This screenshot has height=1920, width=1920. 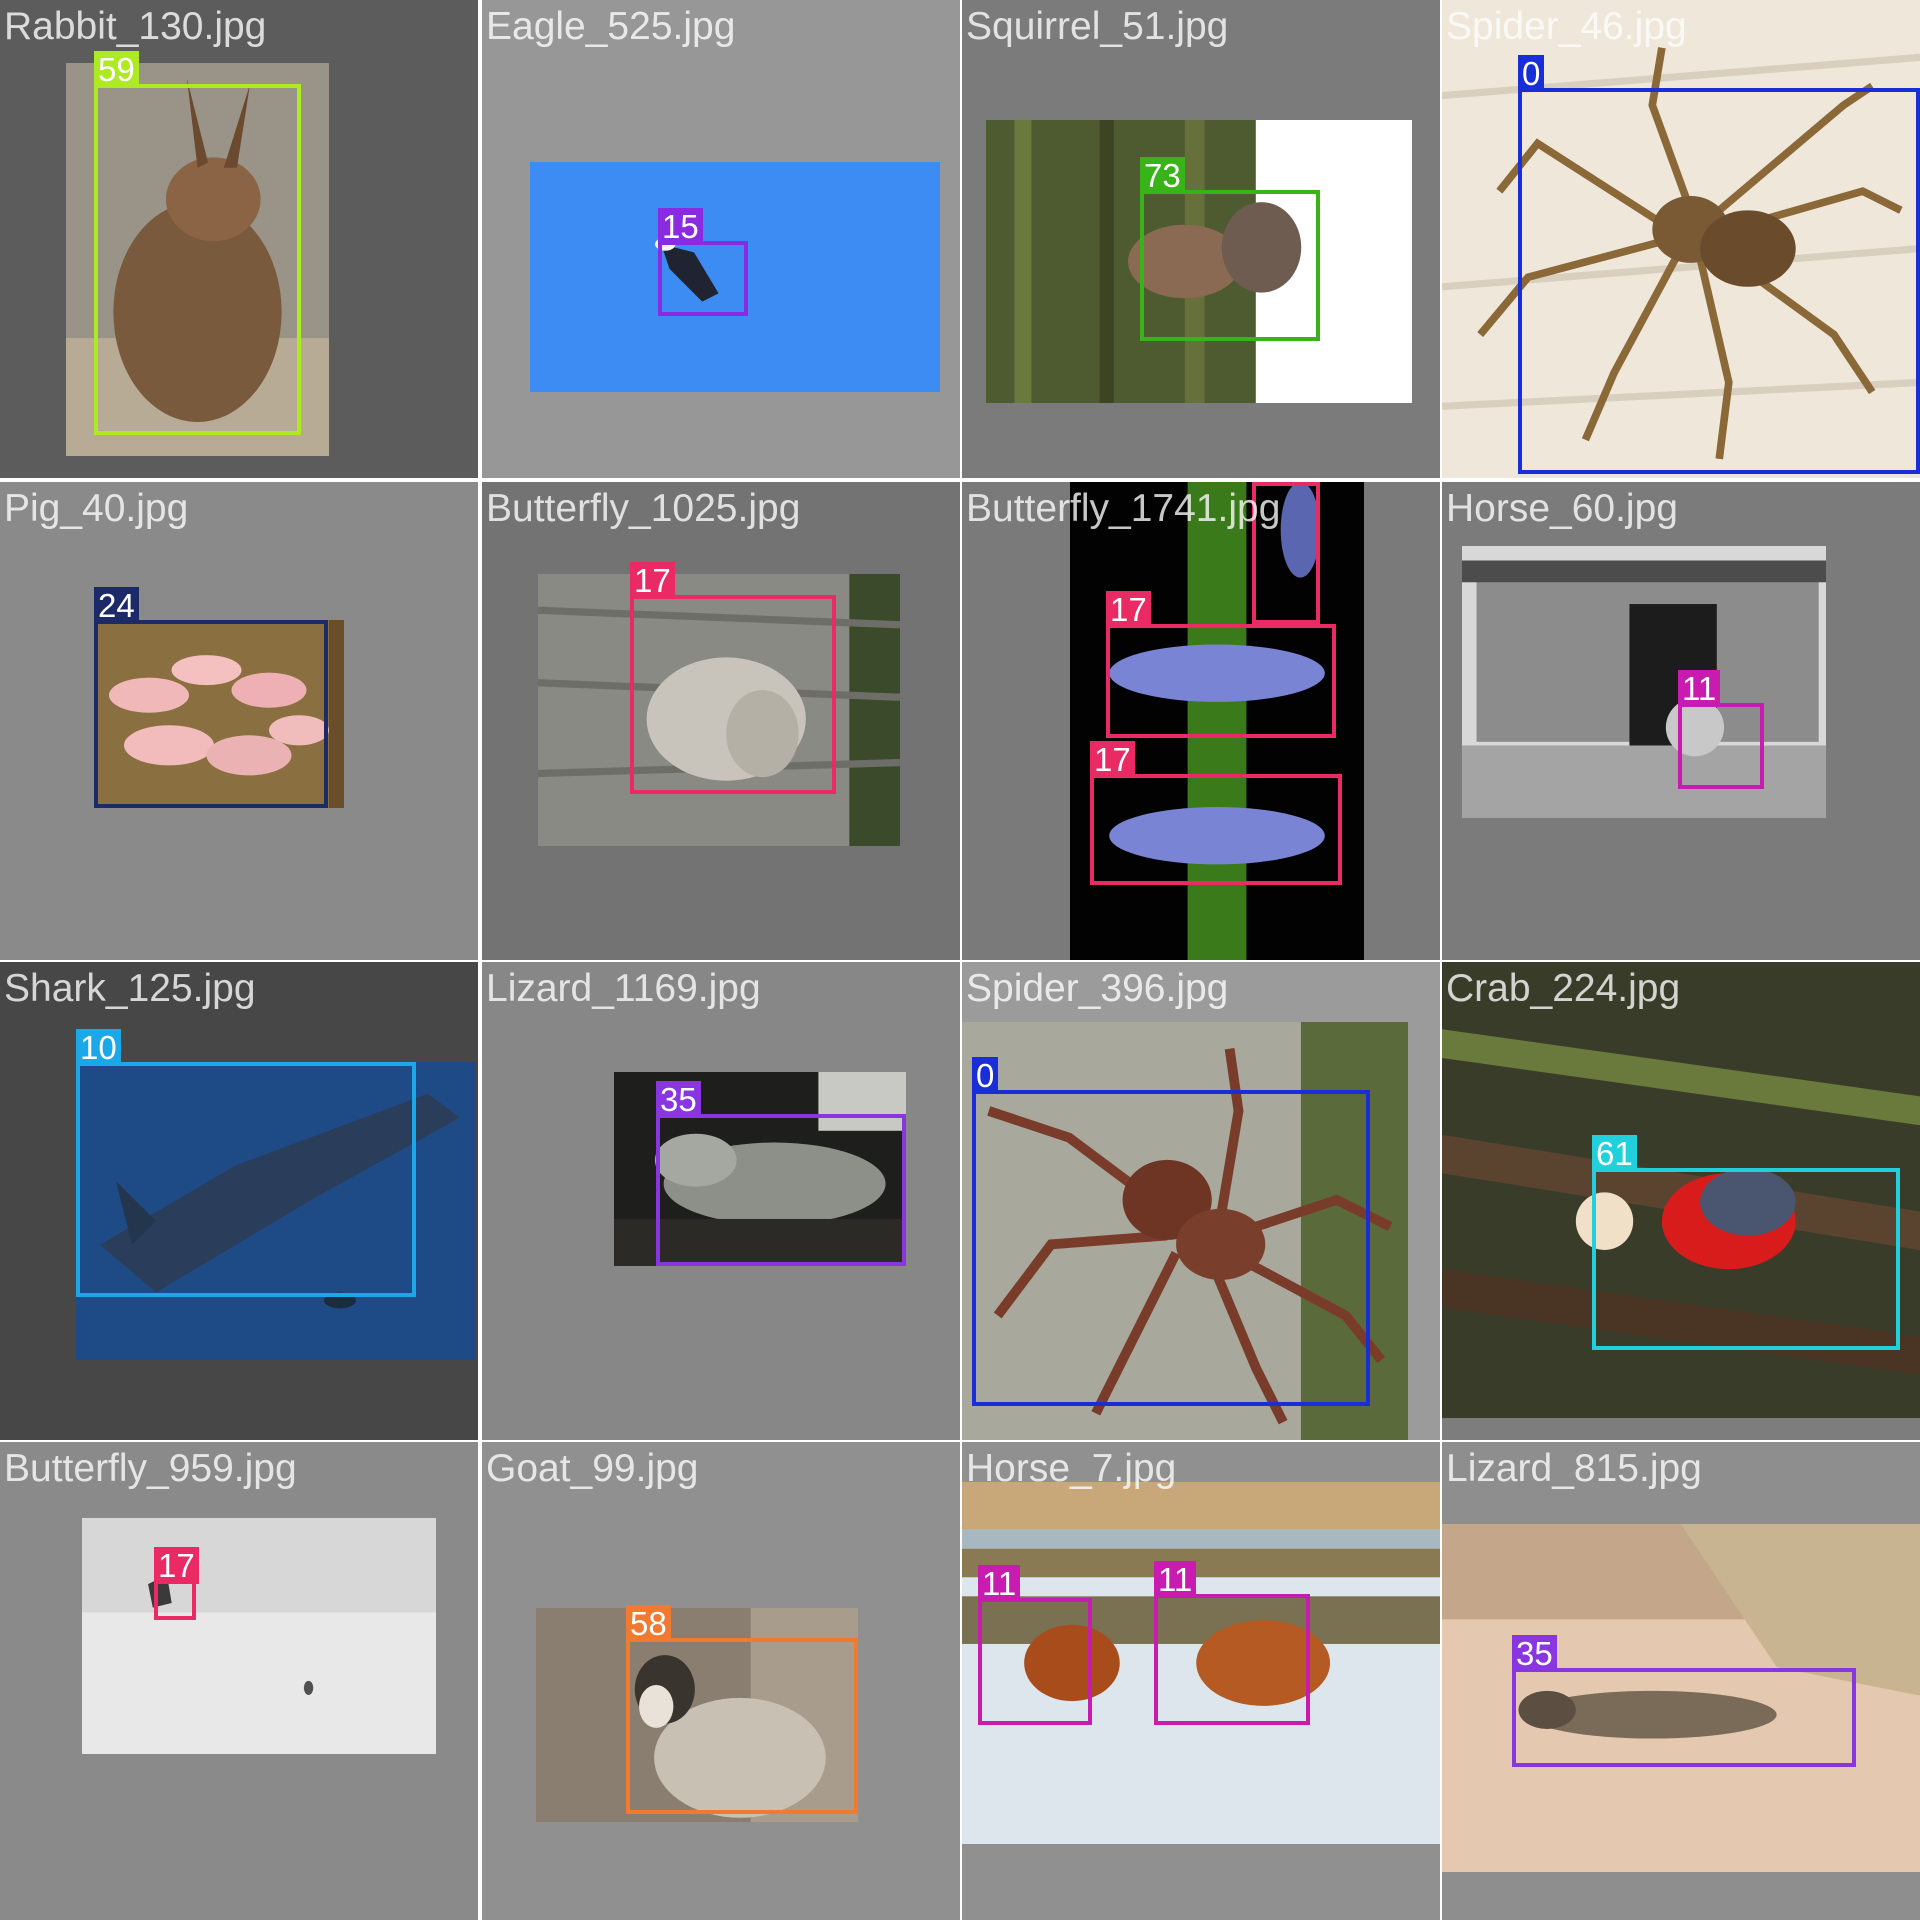 What do you see at coordinates (98, 1047) in the screenshot?
I see `class-label: 10` at bounding box center [98, 1047].